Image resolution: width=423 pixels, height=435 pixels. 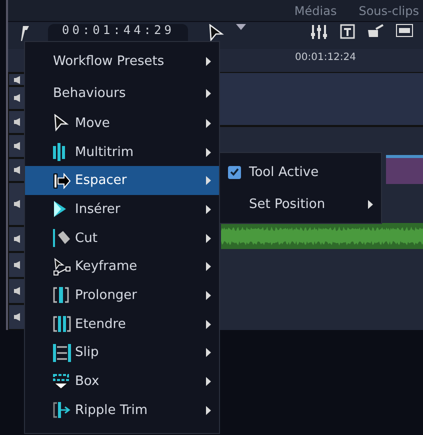 What do you see at coordinates (122, 324) in the screenshot?
I see `menu-item: Etendre` at bounding box center [122, 324].